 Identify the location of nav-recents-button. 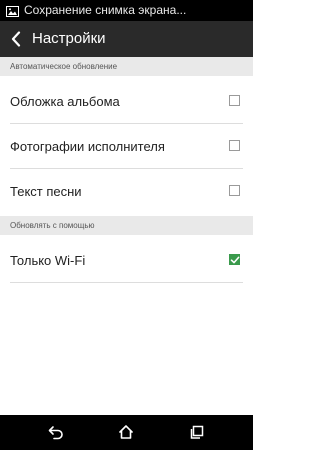
(197, 432).